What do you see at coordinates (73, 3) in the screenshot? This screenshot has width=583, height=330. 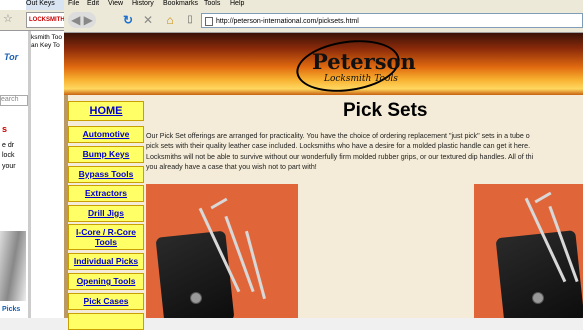 I see `menu-file: File` at bounding box center [73, 3].